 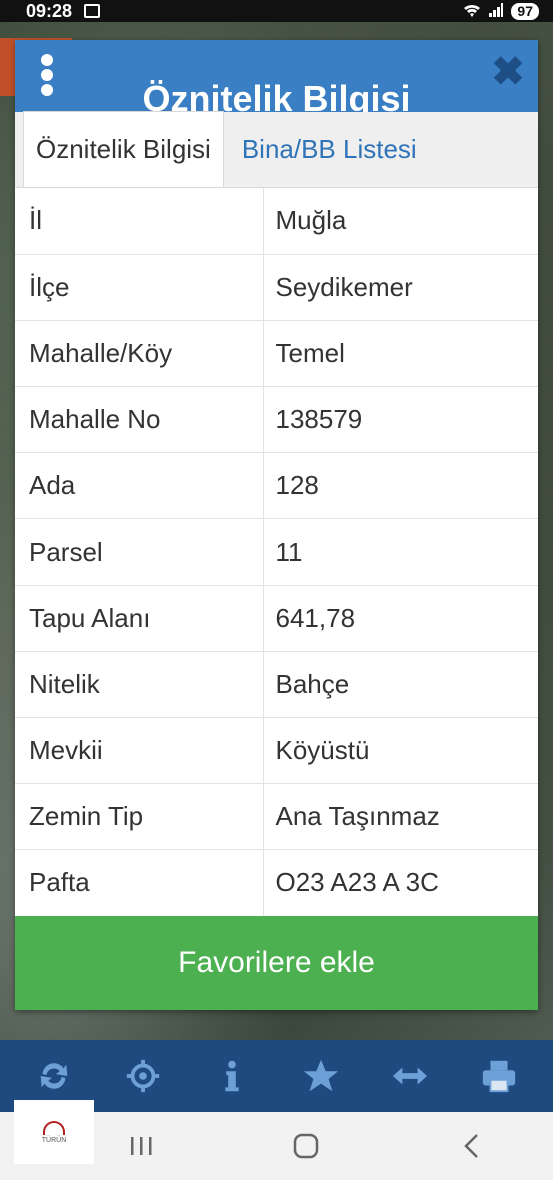 What do you see at coordinates (123, 149) in the screenshot?
I see `tab-attribute-info: Öznitelik Bilgisi` at bounding box center [123, 149].